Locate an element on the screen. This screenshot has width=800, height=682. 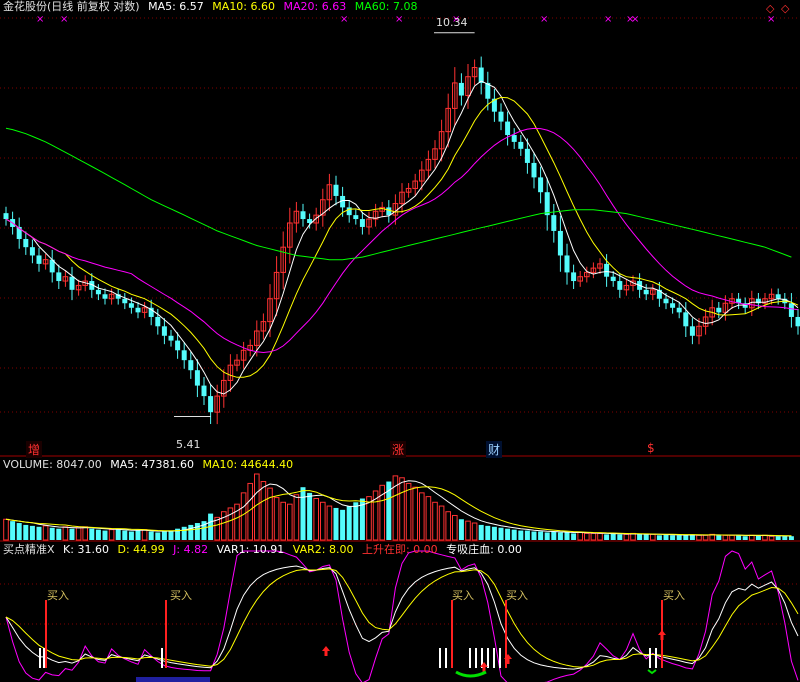
indicator-var2: VAR2: 8.00 is located at coordinates (323, 549).